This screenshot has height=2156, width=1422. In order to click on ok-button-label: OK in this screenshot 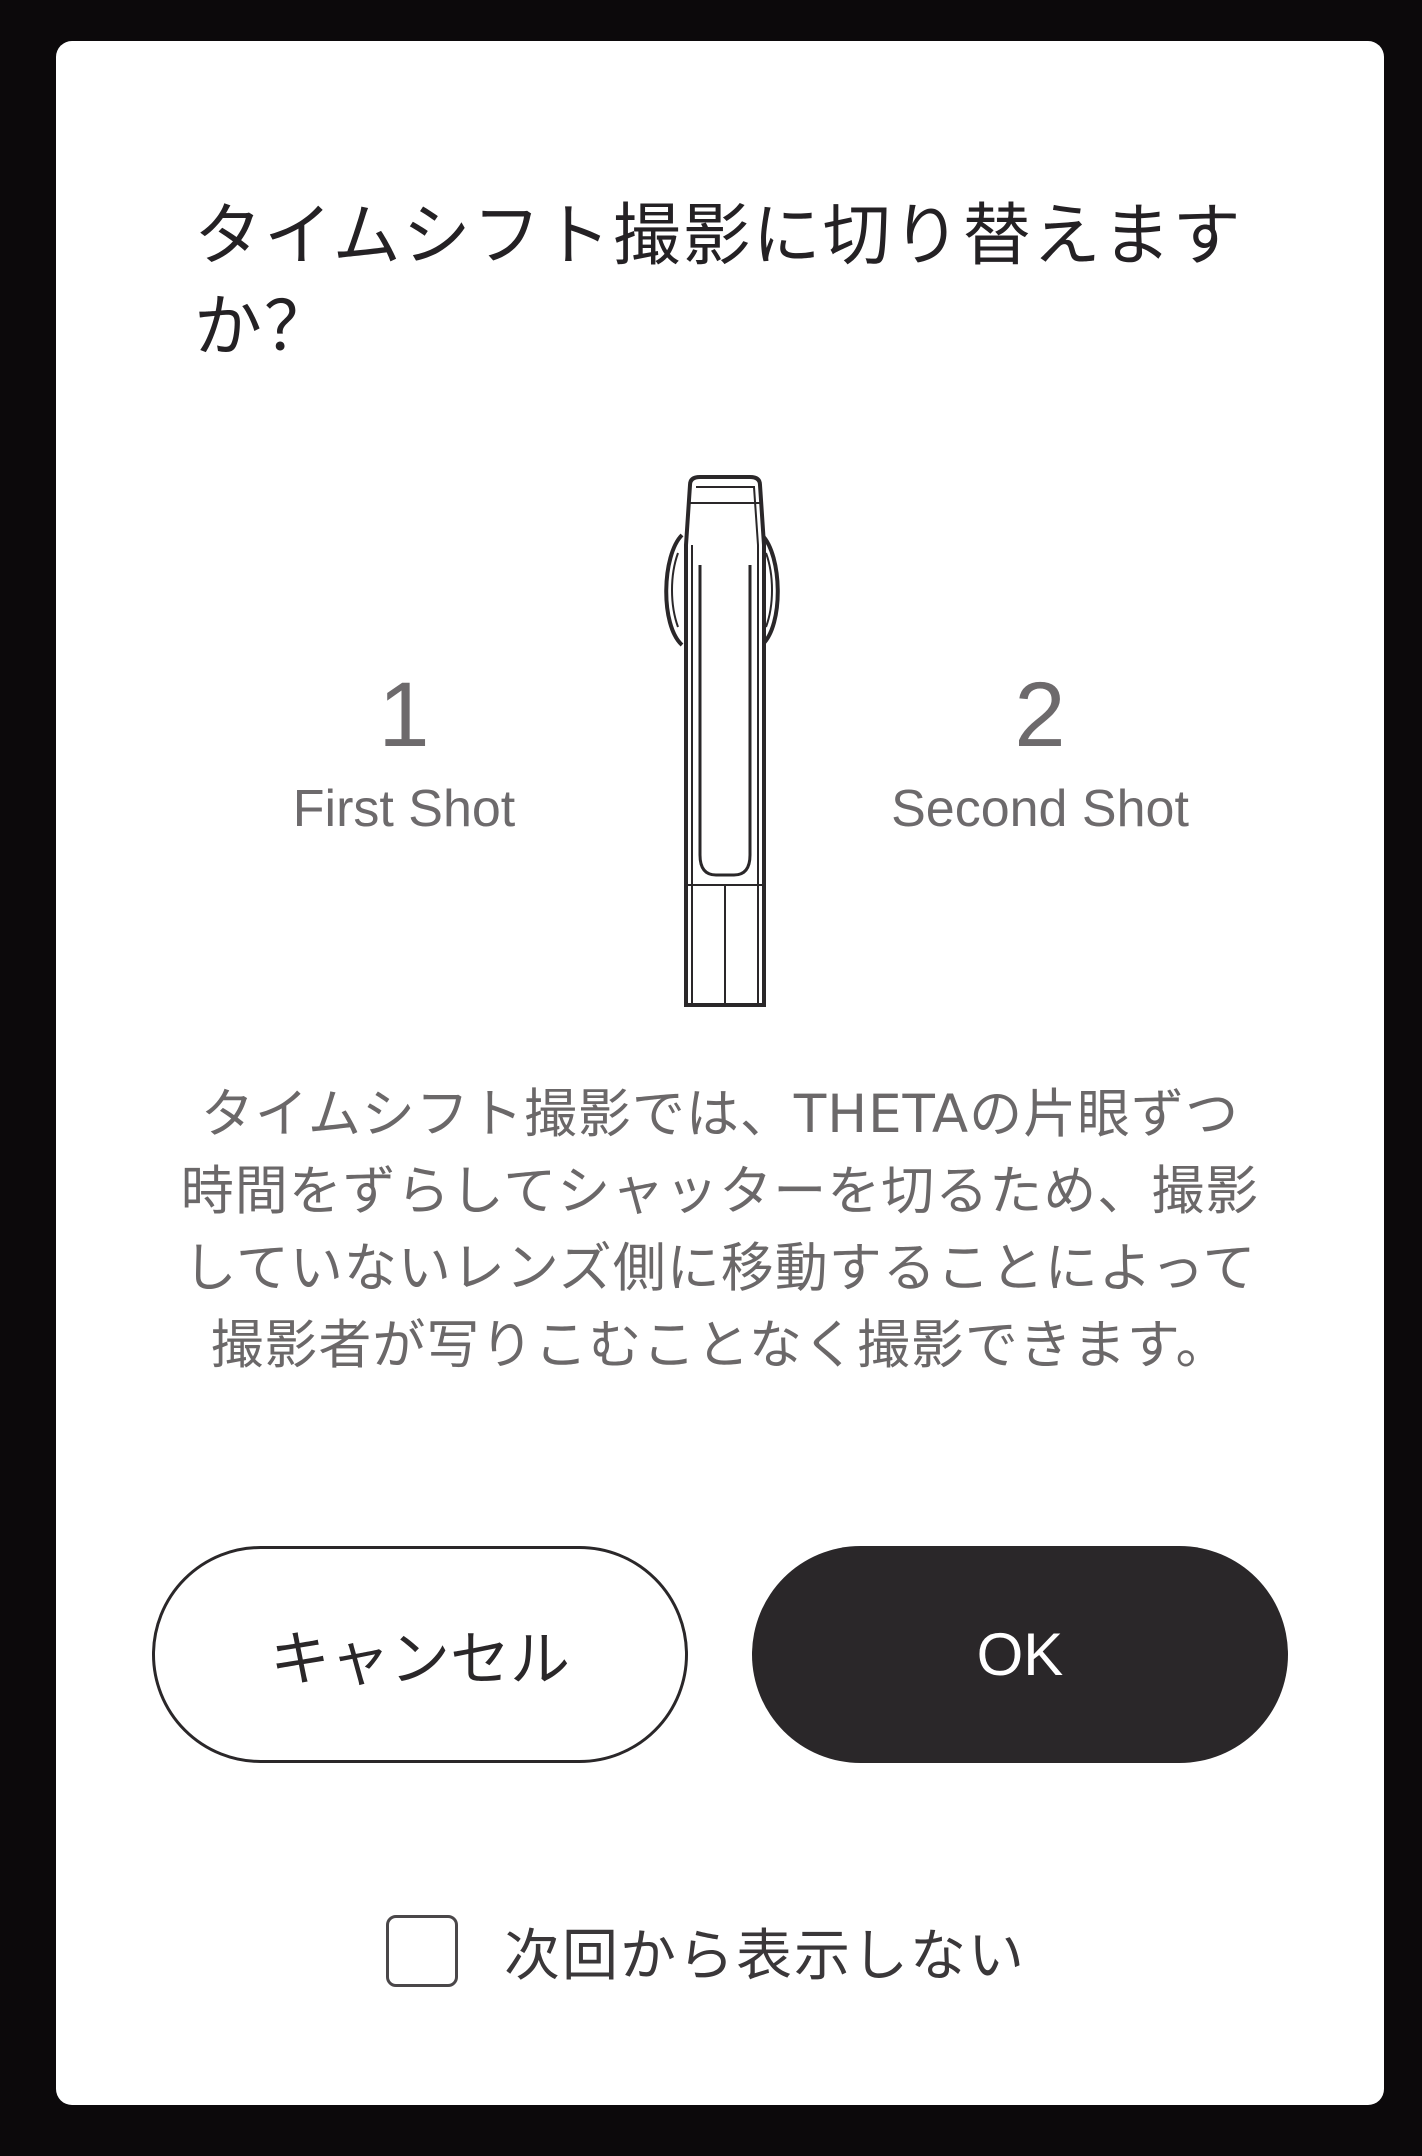, I will do `click(1020, 1654)`.